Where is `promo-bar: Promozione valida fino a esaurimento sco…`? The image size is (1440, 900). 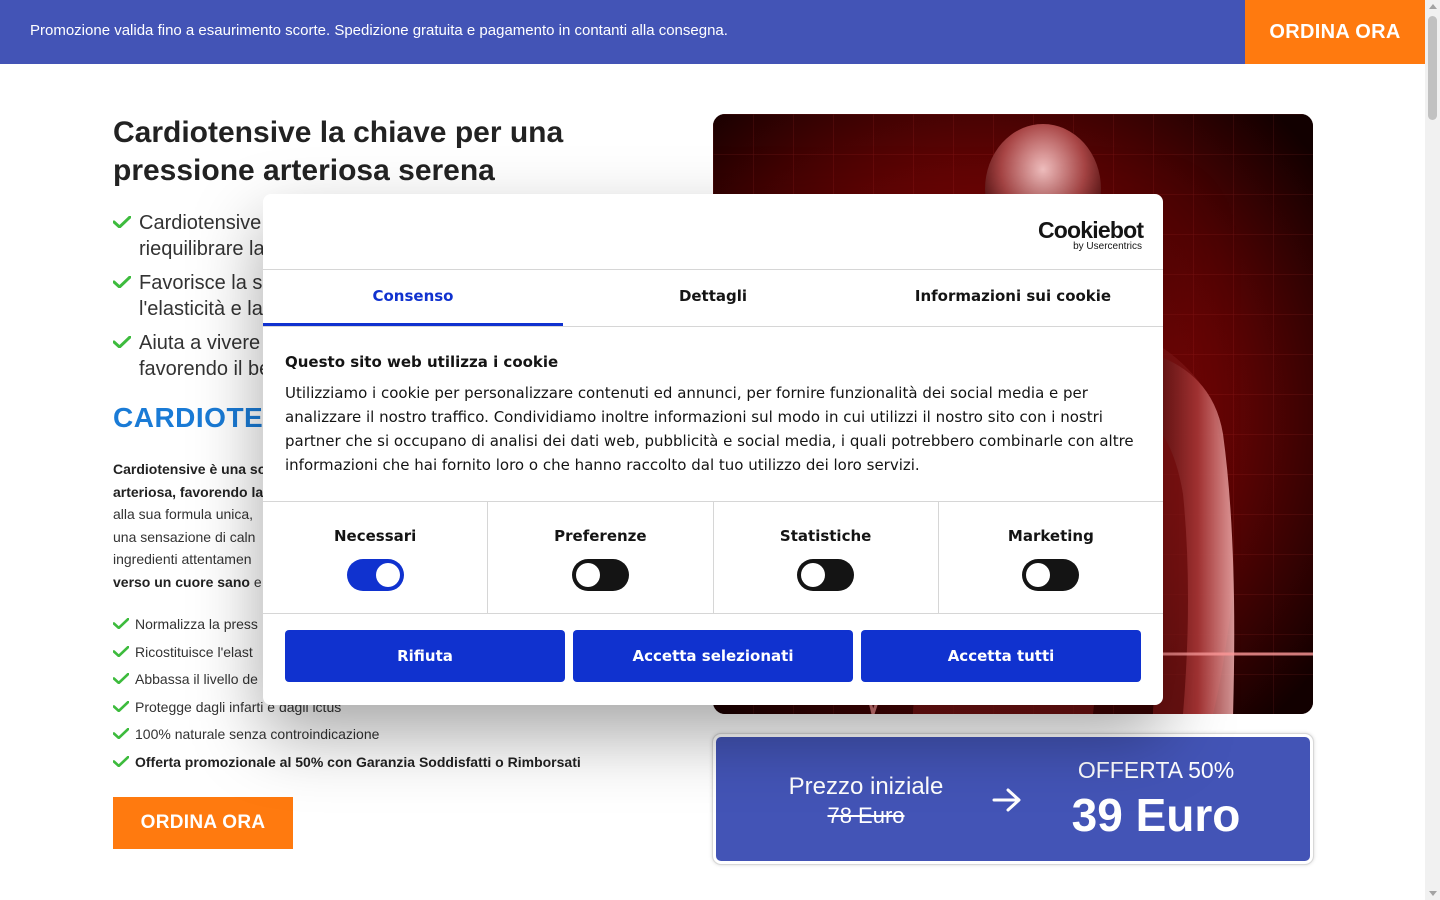
promo-bar: Promozione valida fino a esaurimento sco… is located at coordinates (712, 32).